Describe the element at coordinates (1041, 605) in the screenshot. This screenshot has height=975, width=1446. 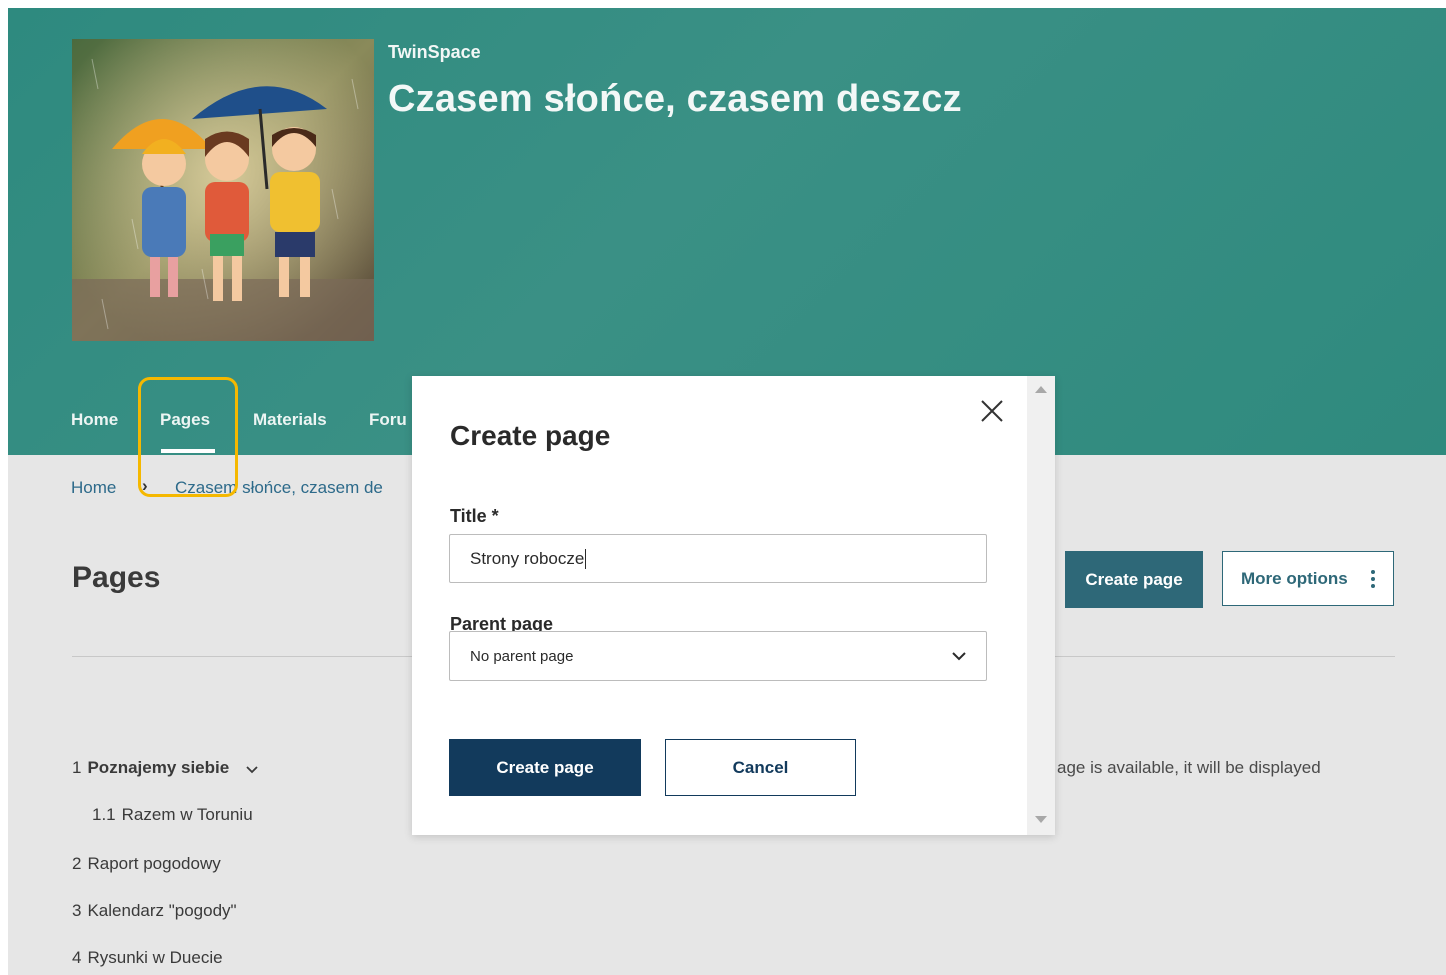
I see `dialog-scrollbar` at that location.